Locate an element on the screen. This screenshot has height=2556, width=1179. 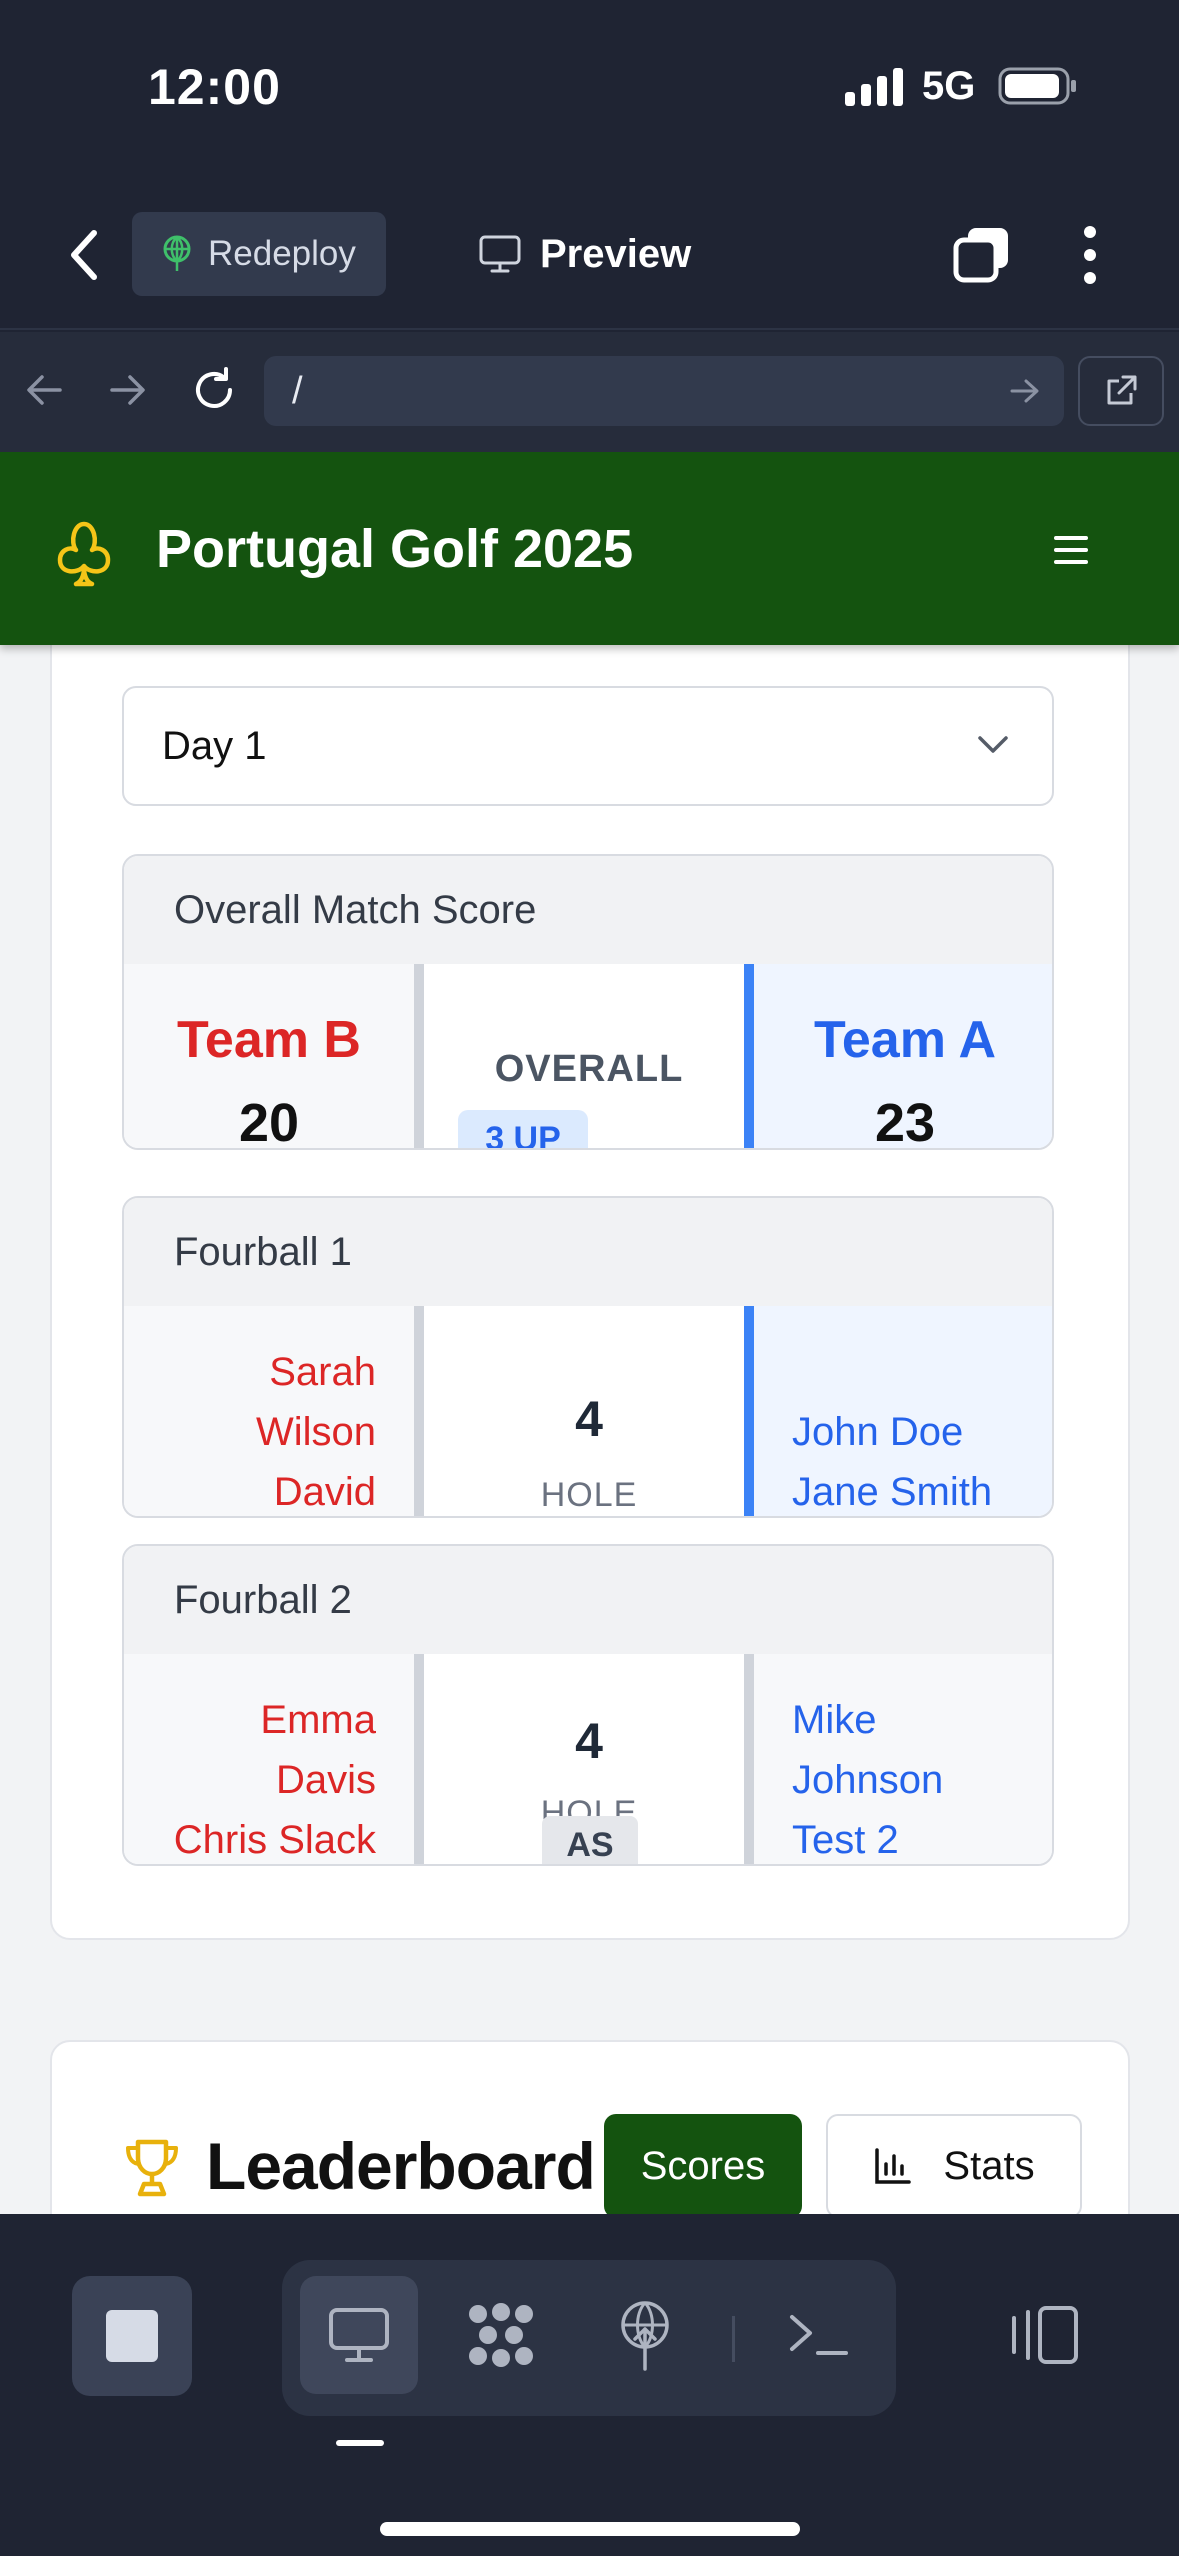
app-title: Portugal Golf 2025 is located at coordinates (395, 549).